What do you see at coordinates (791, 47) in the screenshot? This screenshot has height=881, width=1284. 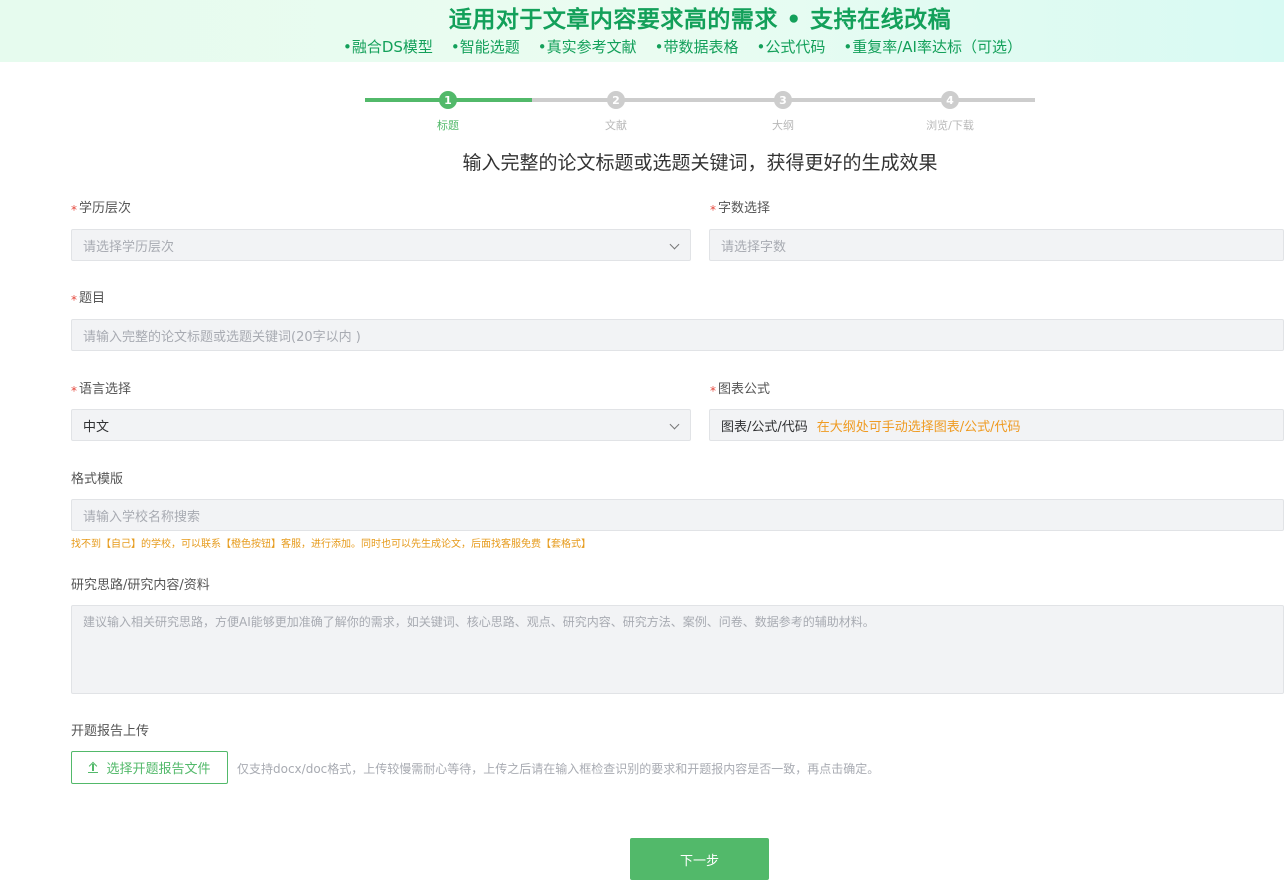 I see `feature-item: •公式代码` at bounding box center [791, 47].